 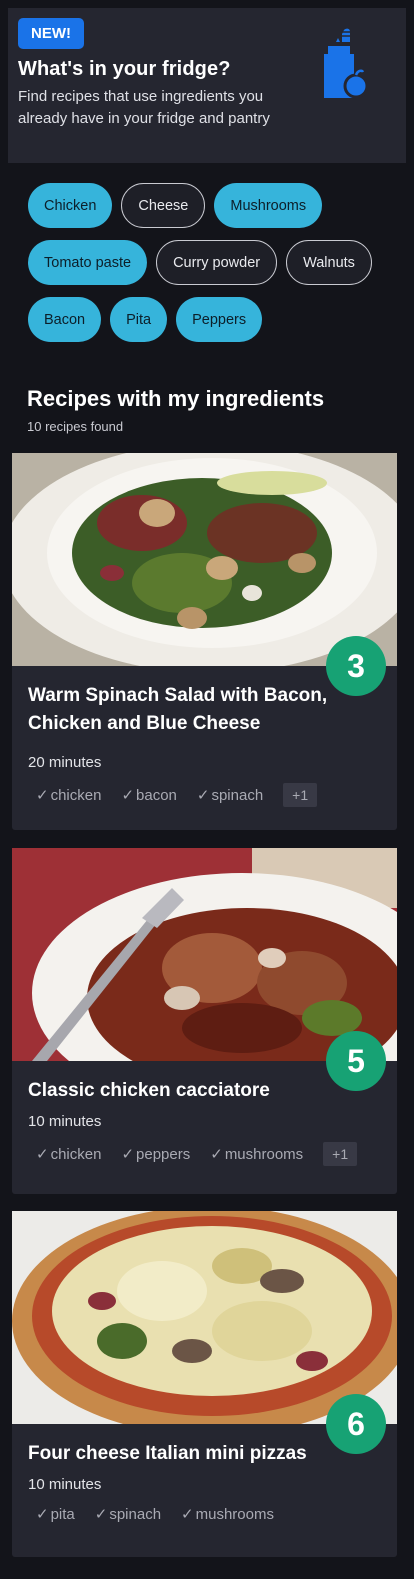 I want to click on chip-pita: Pita, so click(x=139, y=319).